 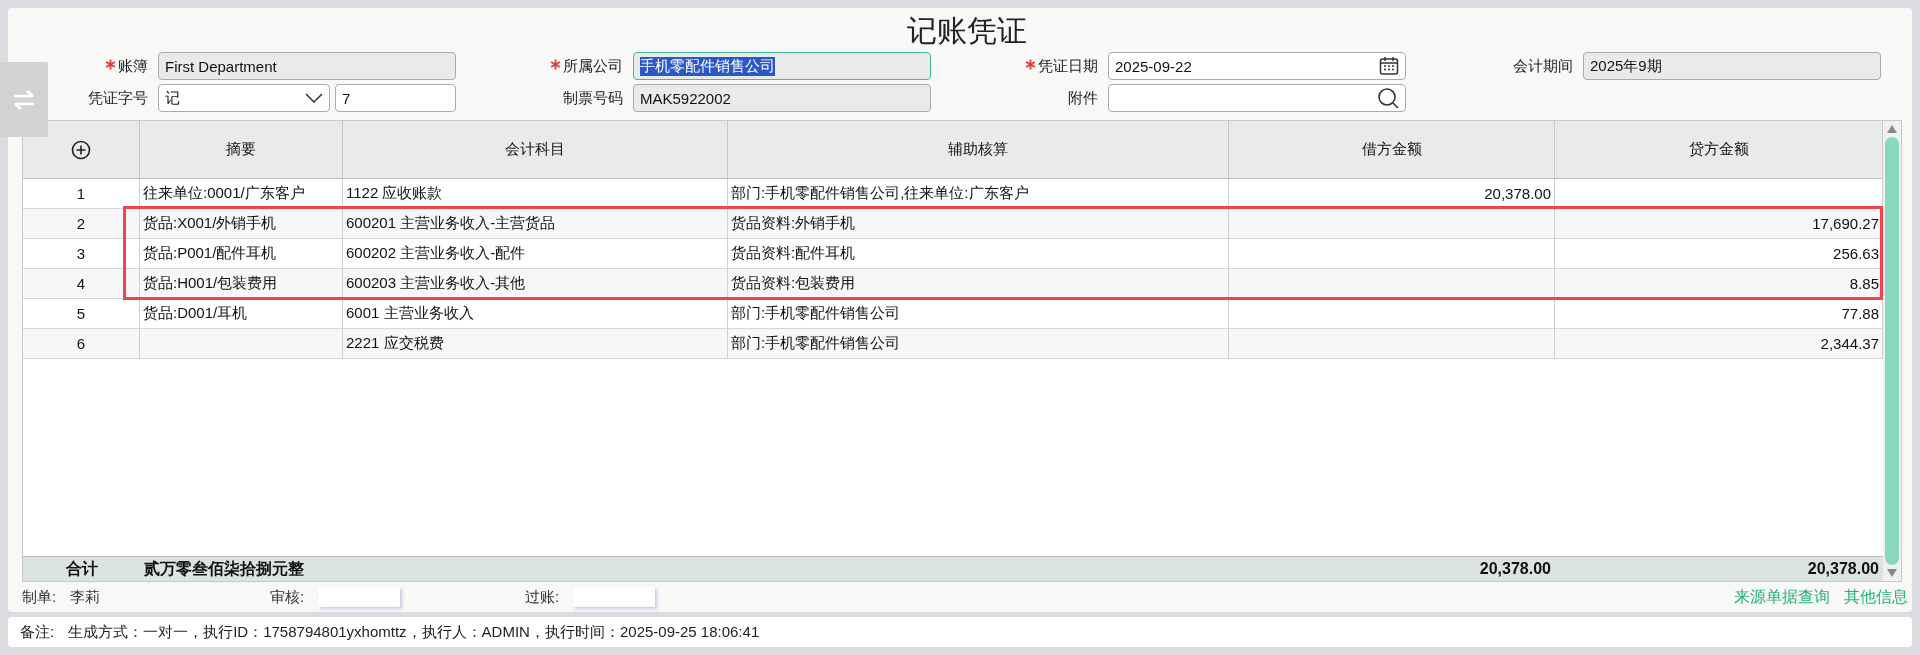 I want to click on number-field: 7, so click(x=395, y=98).